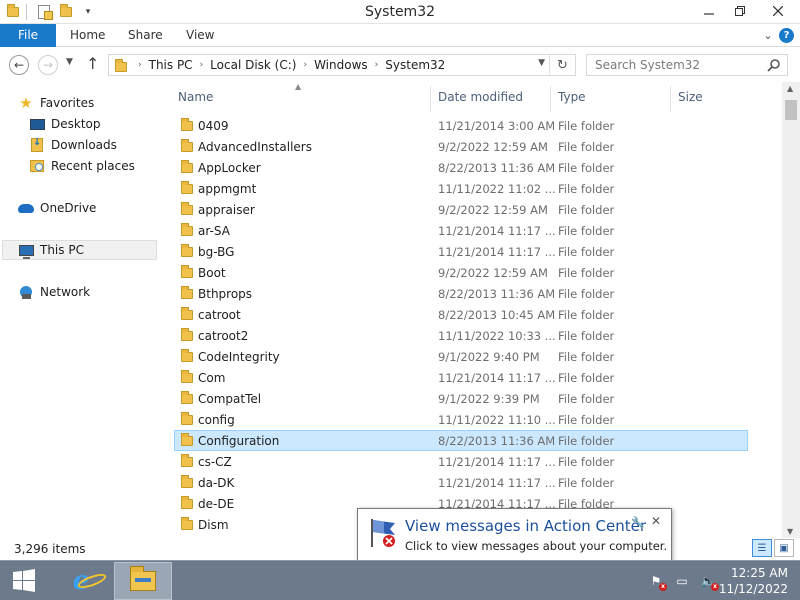  I want to click on volume-muted-icon: 🔈 x, so click(709, 582).